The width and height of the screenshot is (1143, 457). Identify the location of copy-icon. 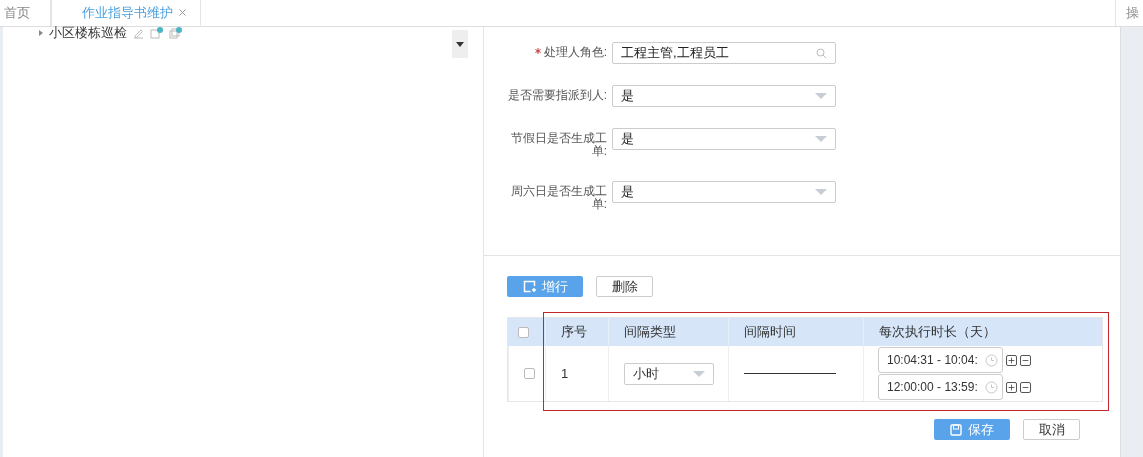
(175, 33).